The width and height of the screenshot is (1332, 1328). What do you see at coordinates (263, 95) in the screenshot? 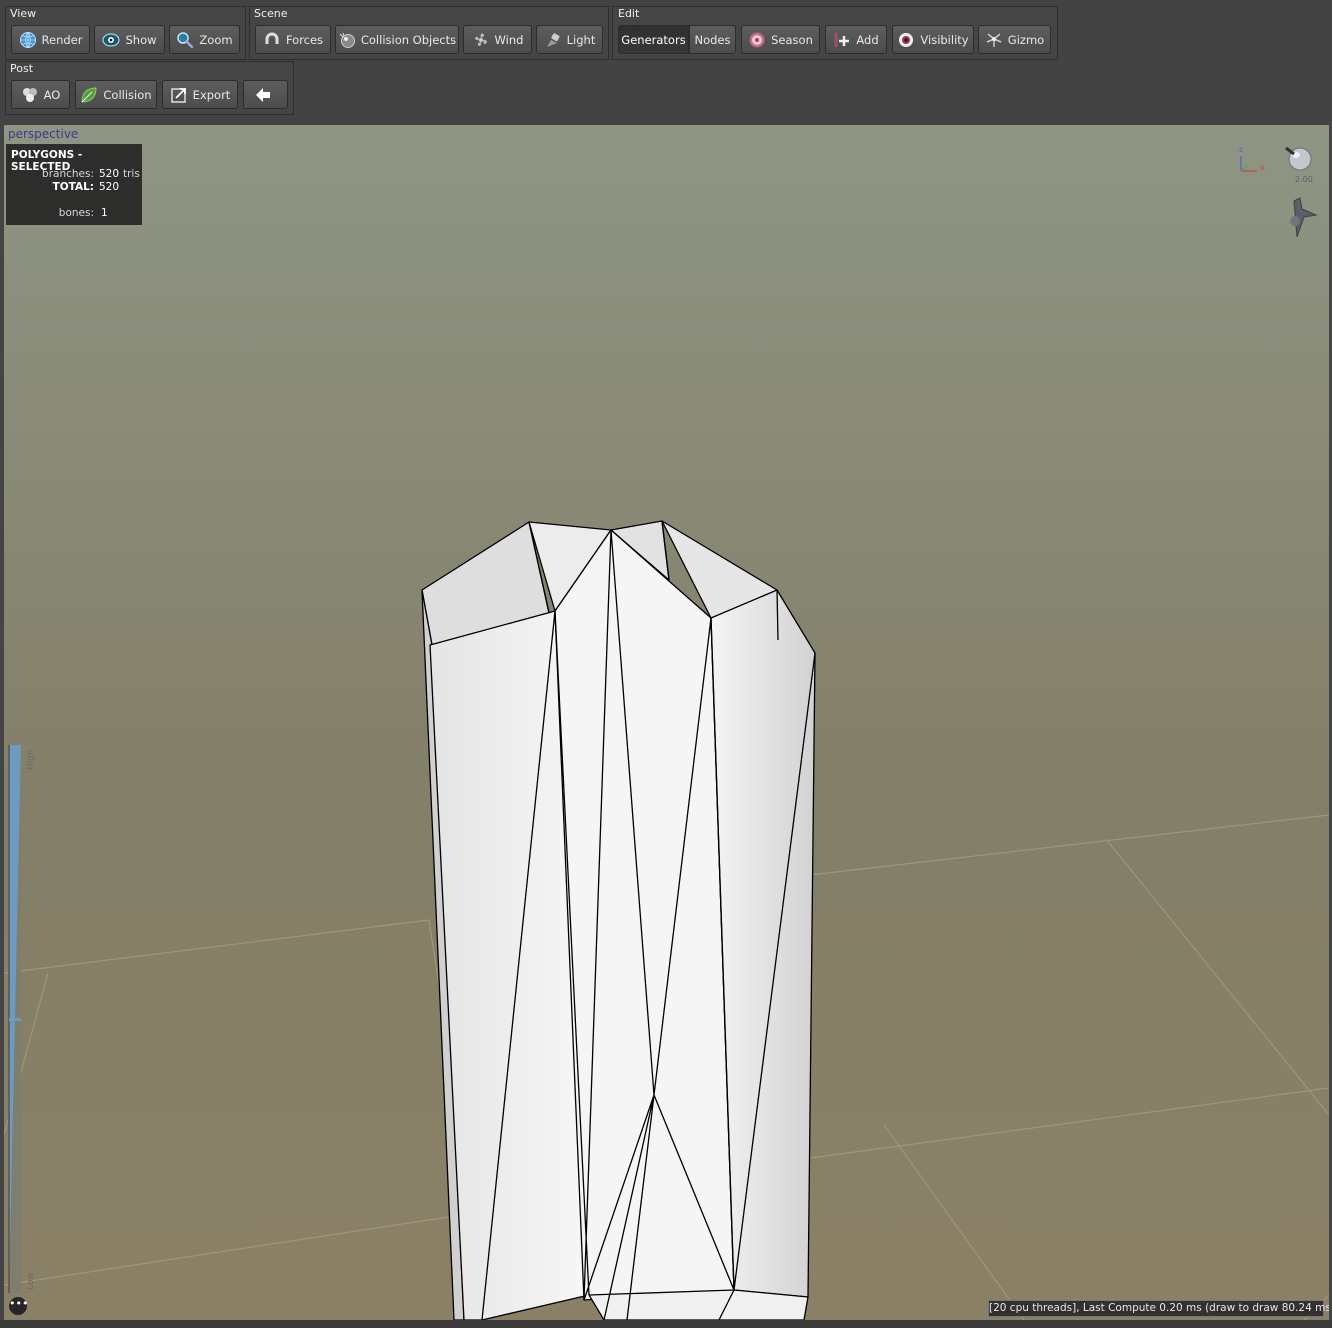
I see `arrow-left-icon` at bounding box center [263, 95].